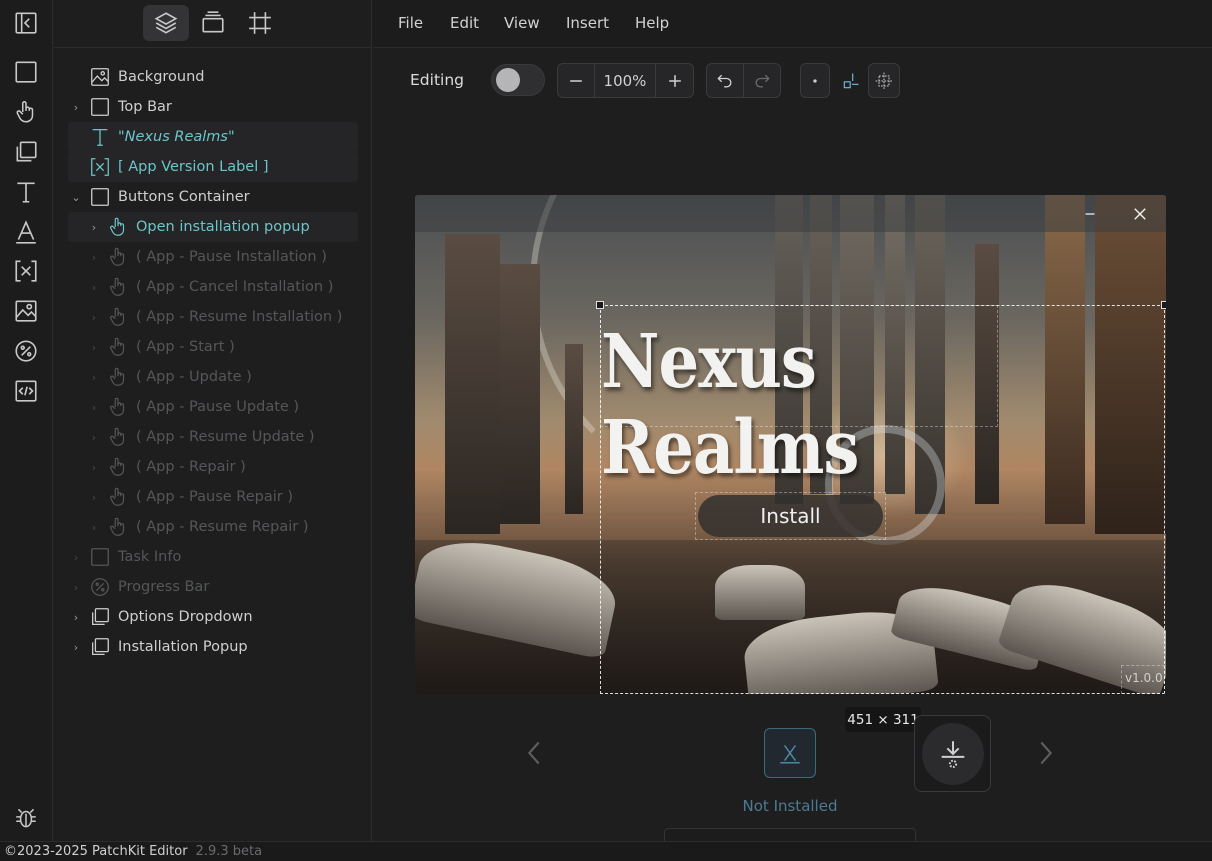 The width and height of the screenshot is (1212, 861). I want to click on grid-toggle-button, so click(884, 80).